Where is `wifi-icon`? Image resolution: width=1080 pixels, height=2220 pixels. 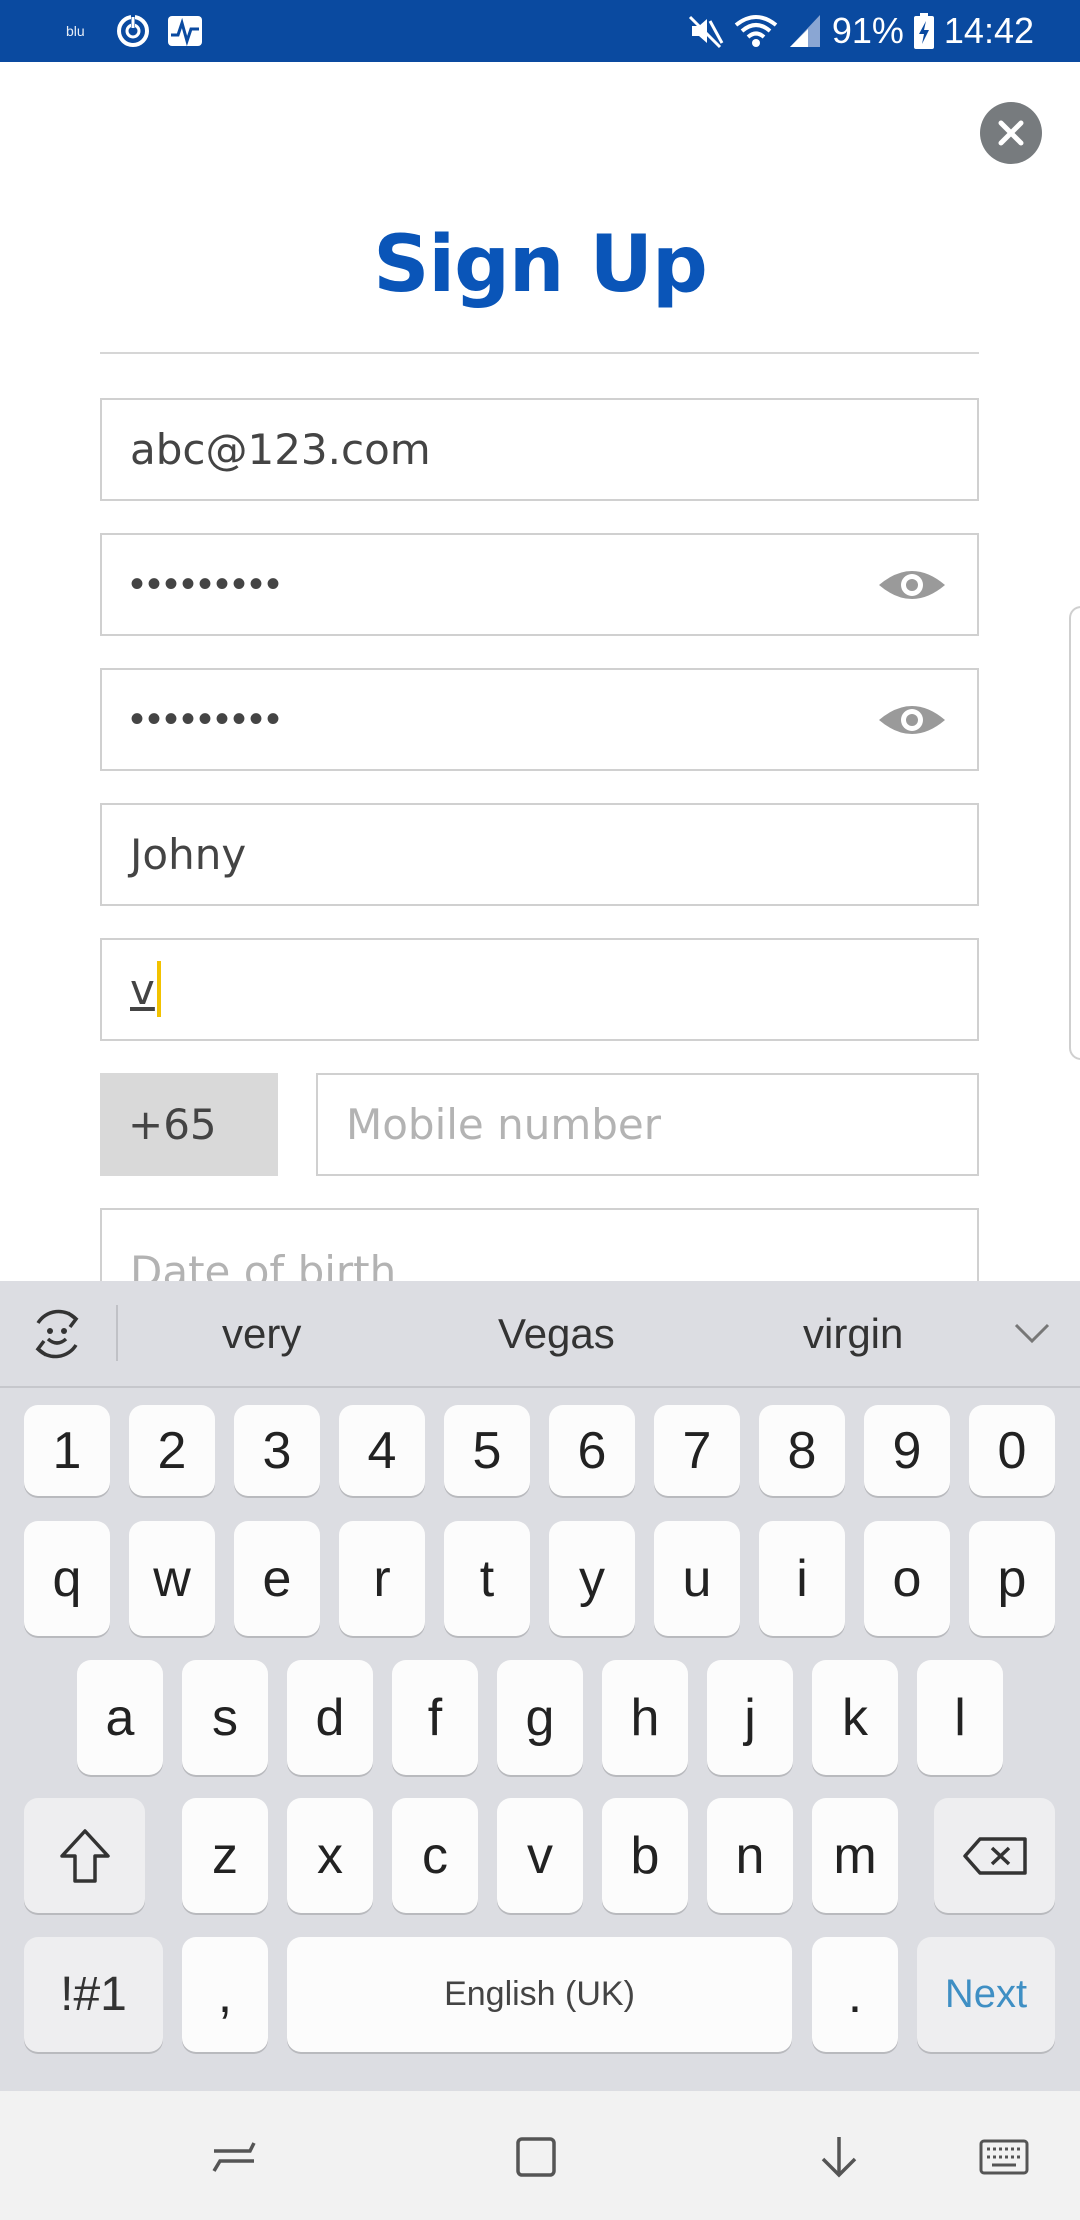 wifi-icon is located at coordinates (756, 31).